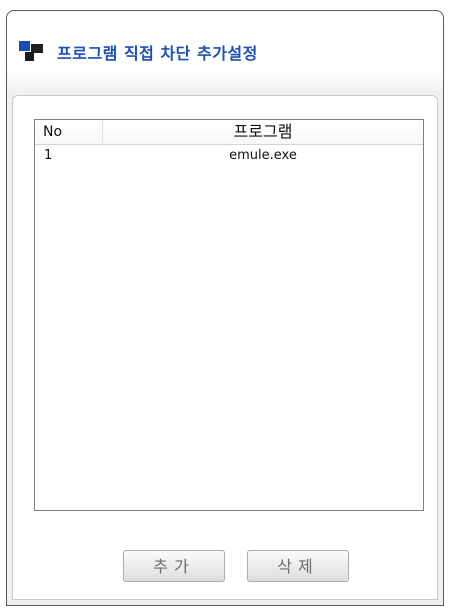 The height and width of the screenshot is (608, 450). What do you see at coordinates (263, 132) in the screenshot?
I see `column-header-program: 프로그램` at bounding box center [263, 132].